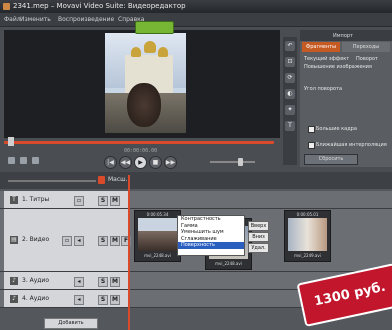 Image resolution: width=392 pixels, height=330 pixels. What do you see at coordinates (118, 179) in the screenshot?
I see `zoom-label: Масш.` at bounding box center [118, 179].